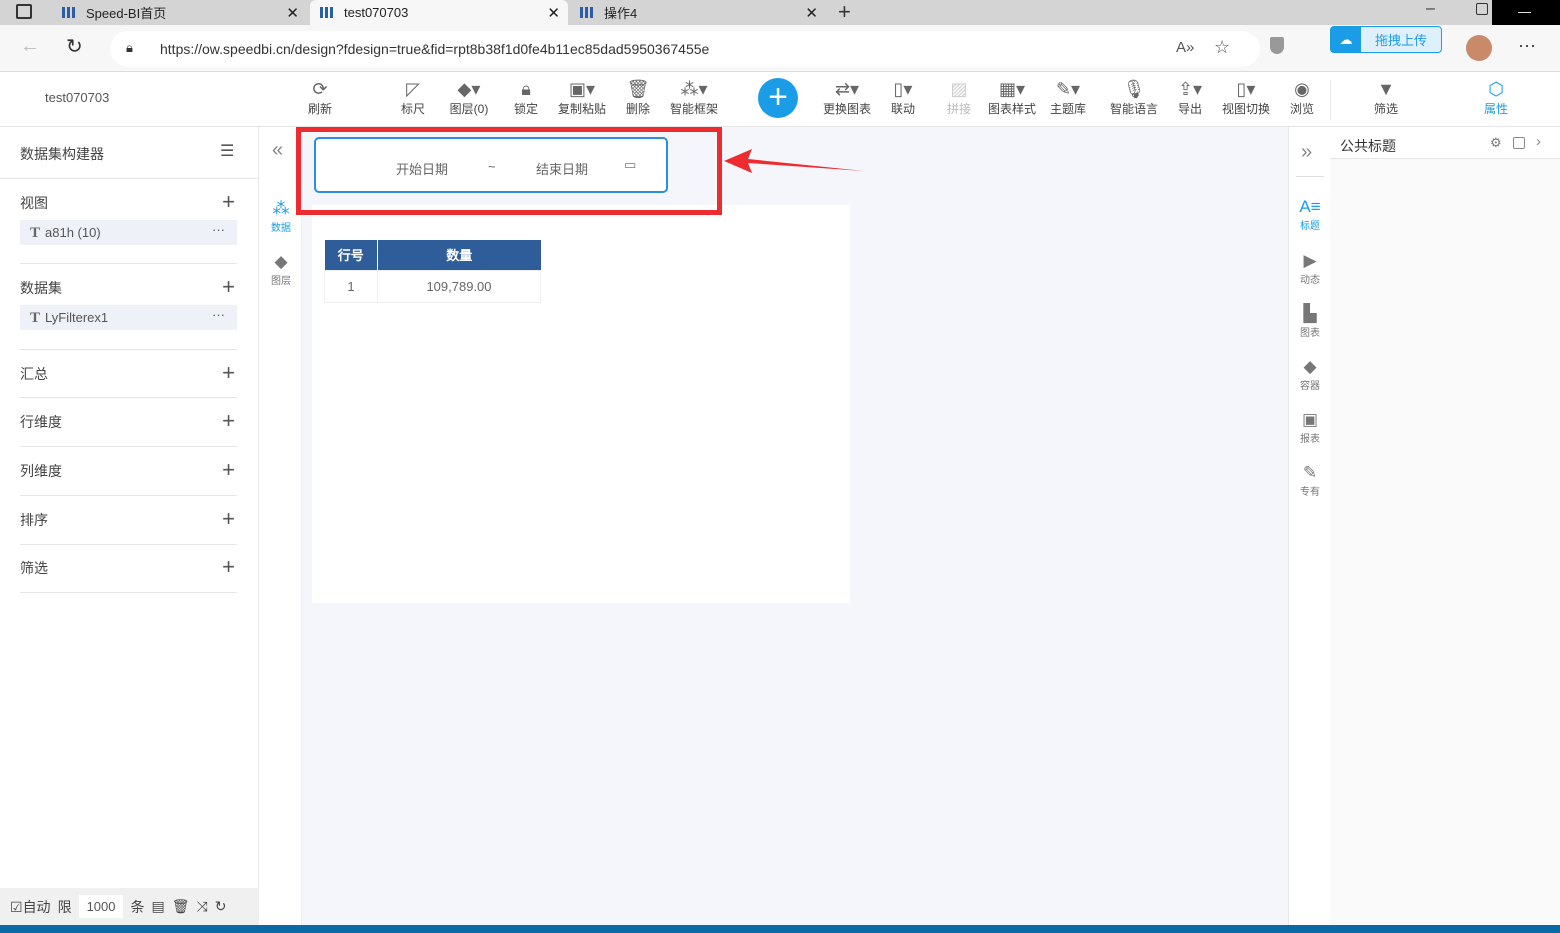 This screenshot has height=933, width=1560. What do you see at coordinates (1277, 45) in the screenshot?
I see `shield-icon` at bounding box center [1277, 45].